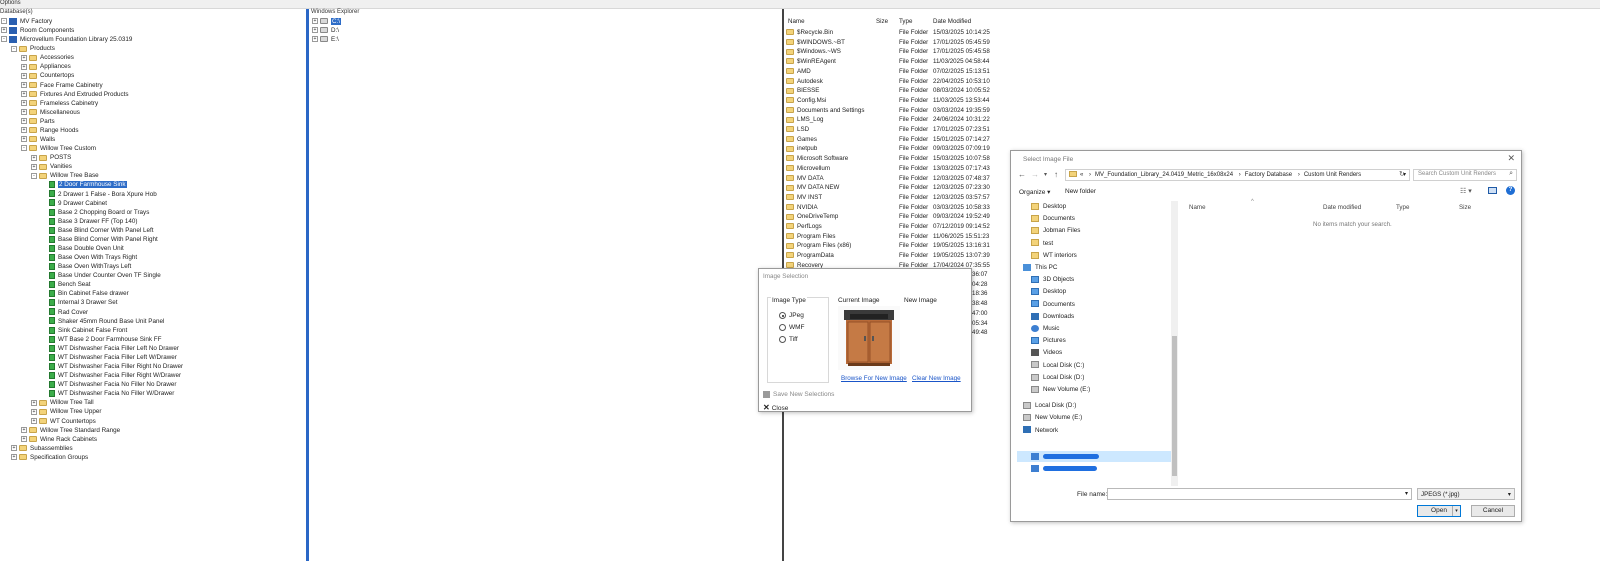 This screenshot has height=561, width=1600. I want to click on tree-row: + Miscellaneous, so click(50, 112).